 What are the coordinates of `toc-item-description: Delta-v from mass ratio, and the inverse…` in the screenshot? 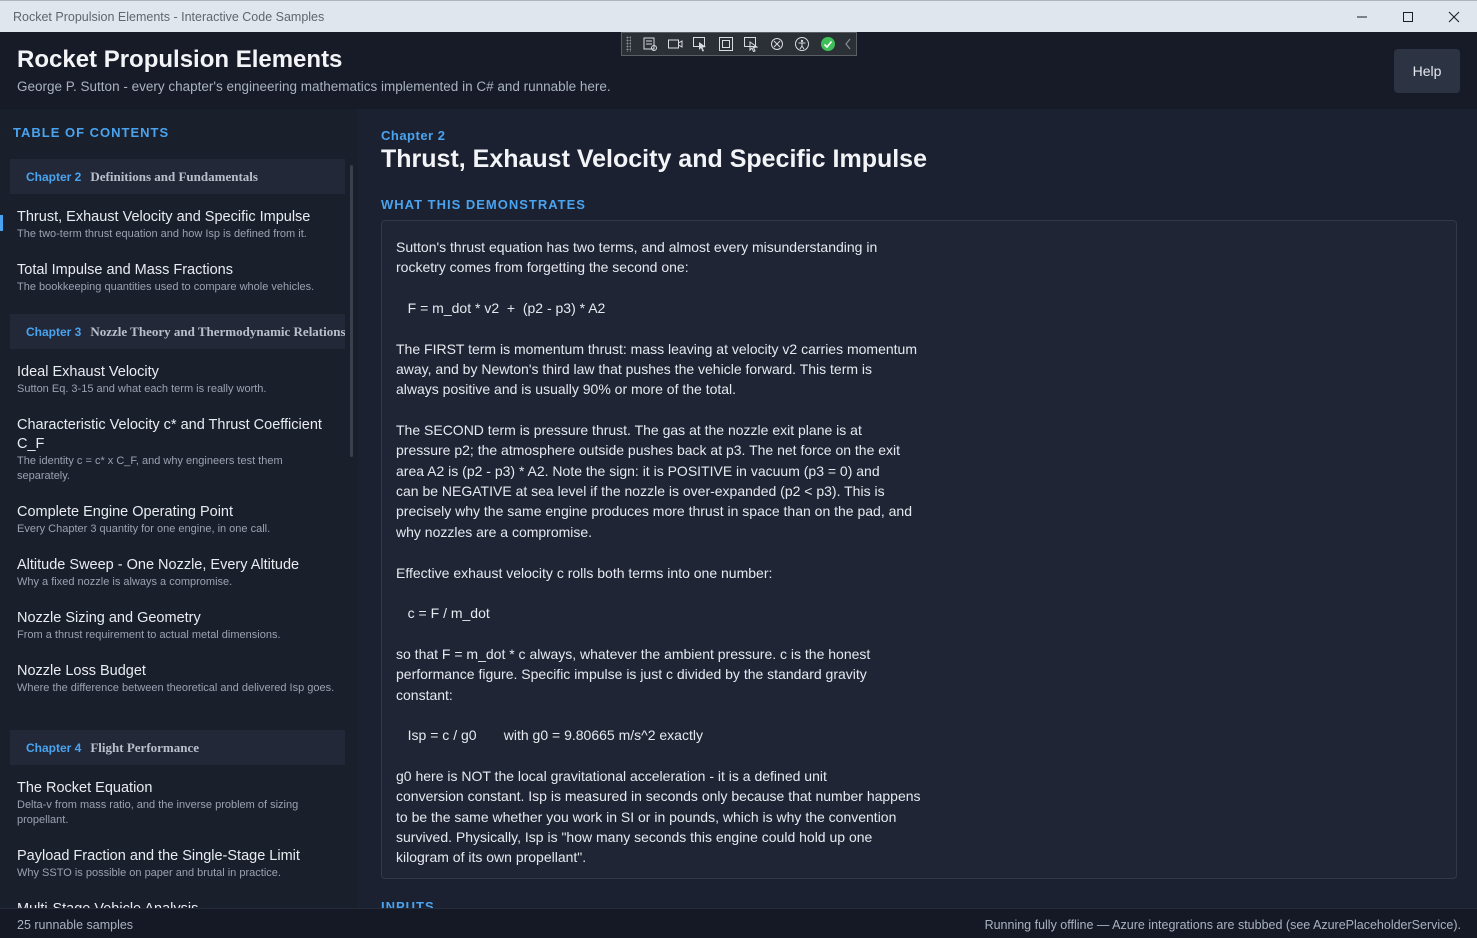 It's located at (158, 812).